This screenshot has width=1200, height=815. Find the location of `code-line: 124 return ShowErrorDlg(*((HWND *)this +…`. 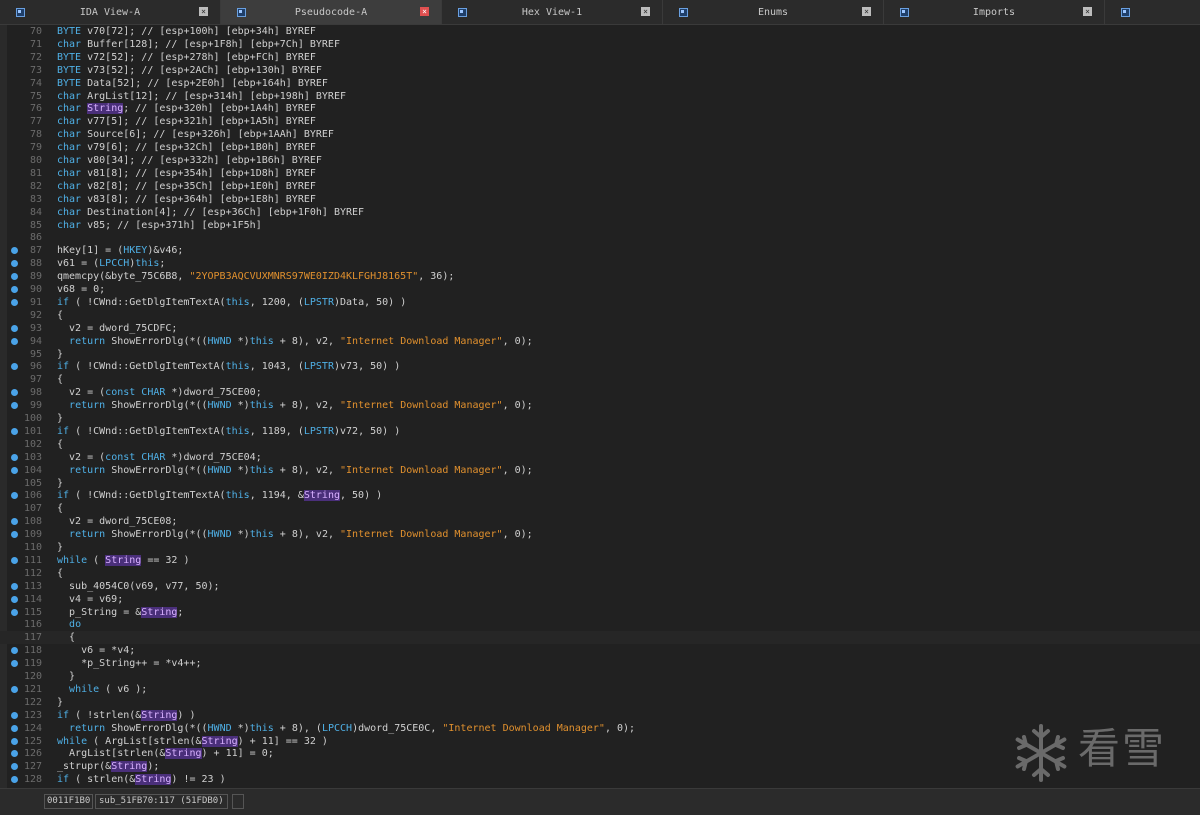

code-line: 124 return ShowErrorDlg(*((HWND *)this +… is located at coordinates (600, 728).